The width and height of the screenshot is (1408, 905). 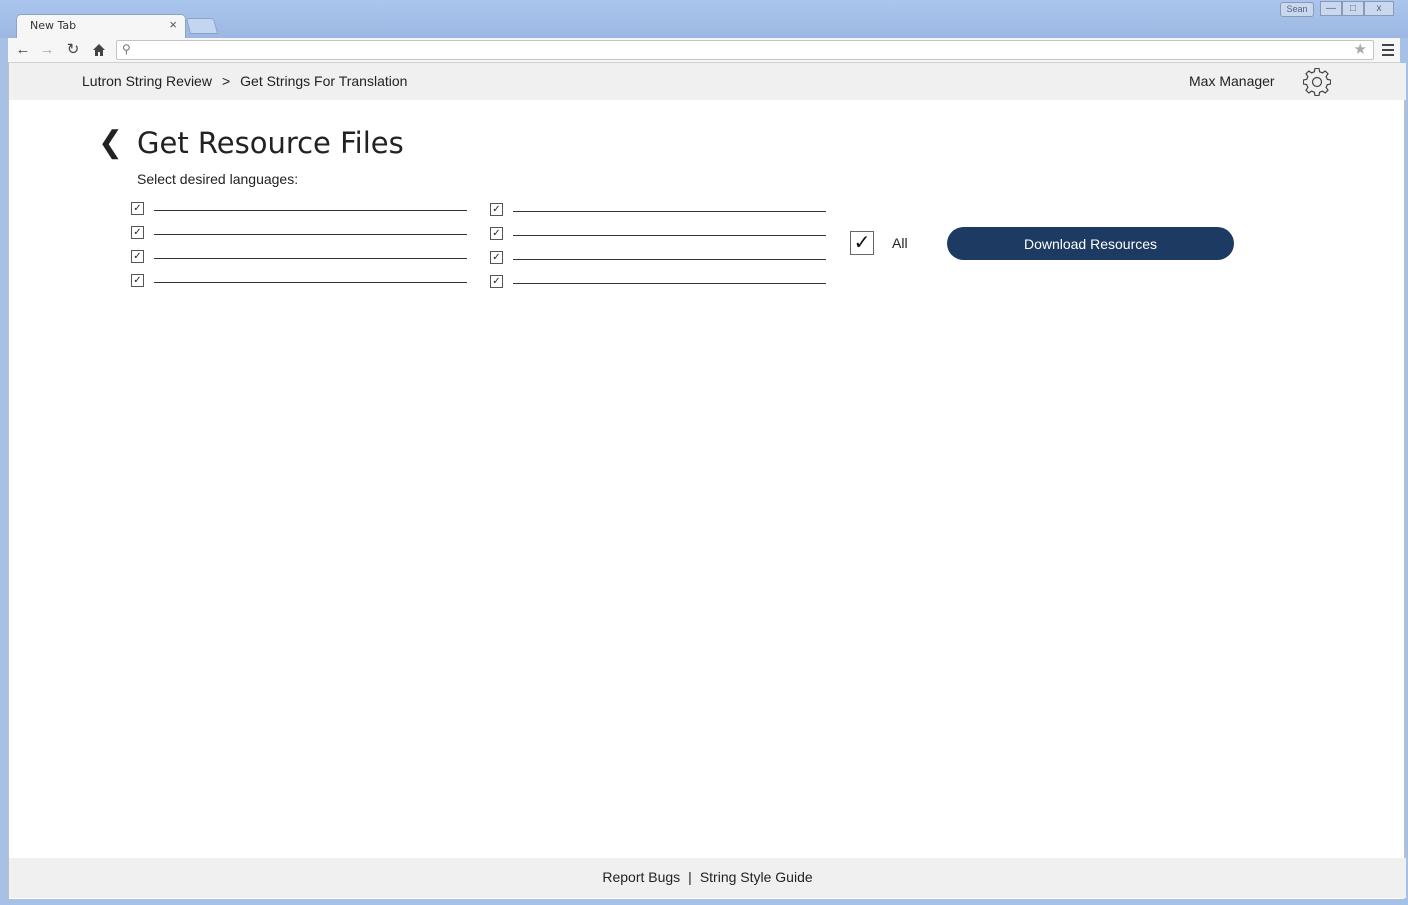 I want to click on browser-toolbar: ← → ↻ ⚲ ★, so click(x=704, y=50).